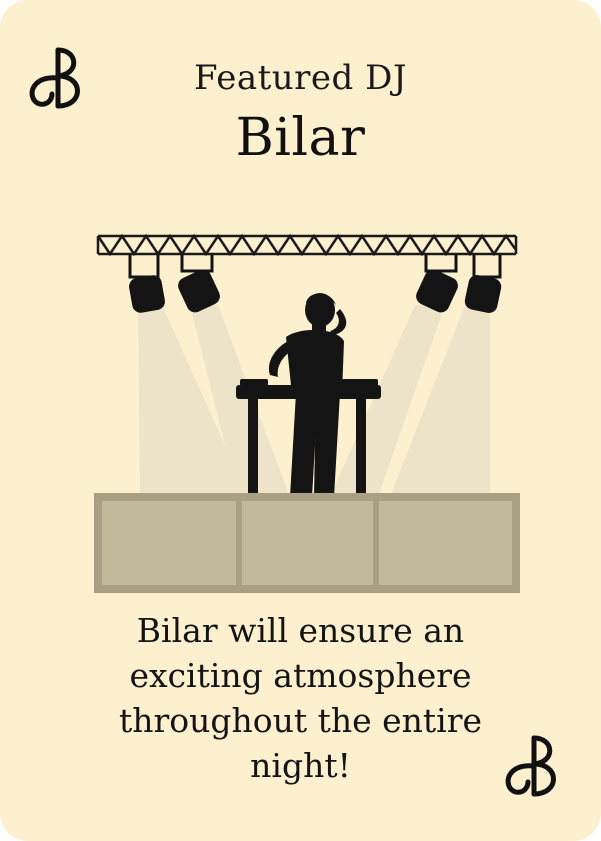  What do you see at coordinates (300, 78) in the screenshot?
I see `card-subtitle: Featured DJ` at bounding box center [300, 78].